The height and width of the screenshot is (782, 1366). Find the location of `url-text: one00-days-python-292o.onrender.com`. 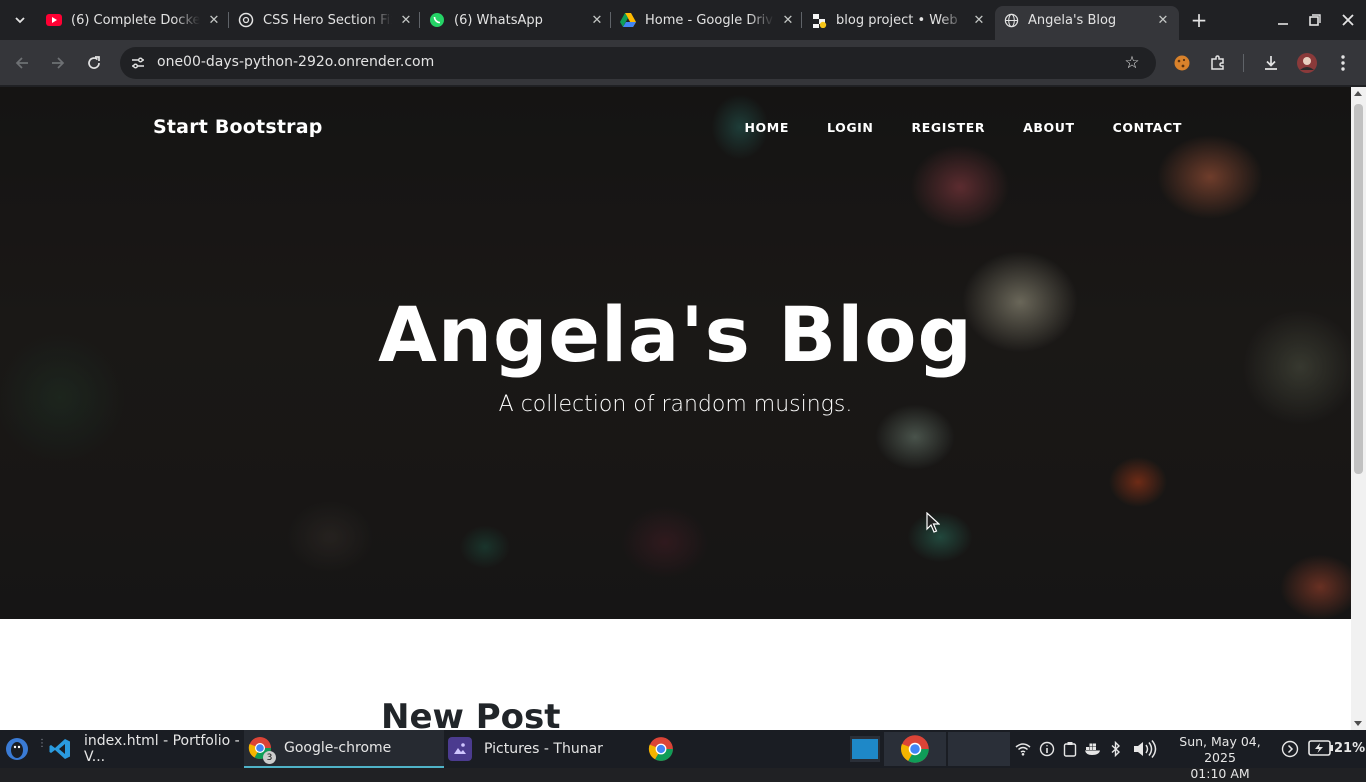

url-text: one00-days-python-292o.onrender.com is located at coordinates (295, 62).